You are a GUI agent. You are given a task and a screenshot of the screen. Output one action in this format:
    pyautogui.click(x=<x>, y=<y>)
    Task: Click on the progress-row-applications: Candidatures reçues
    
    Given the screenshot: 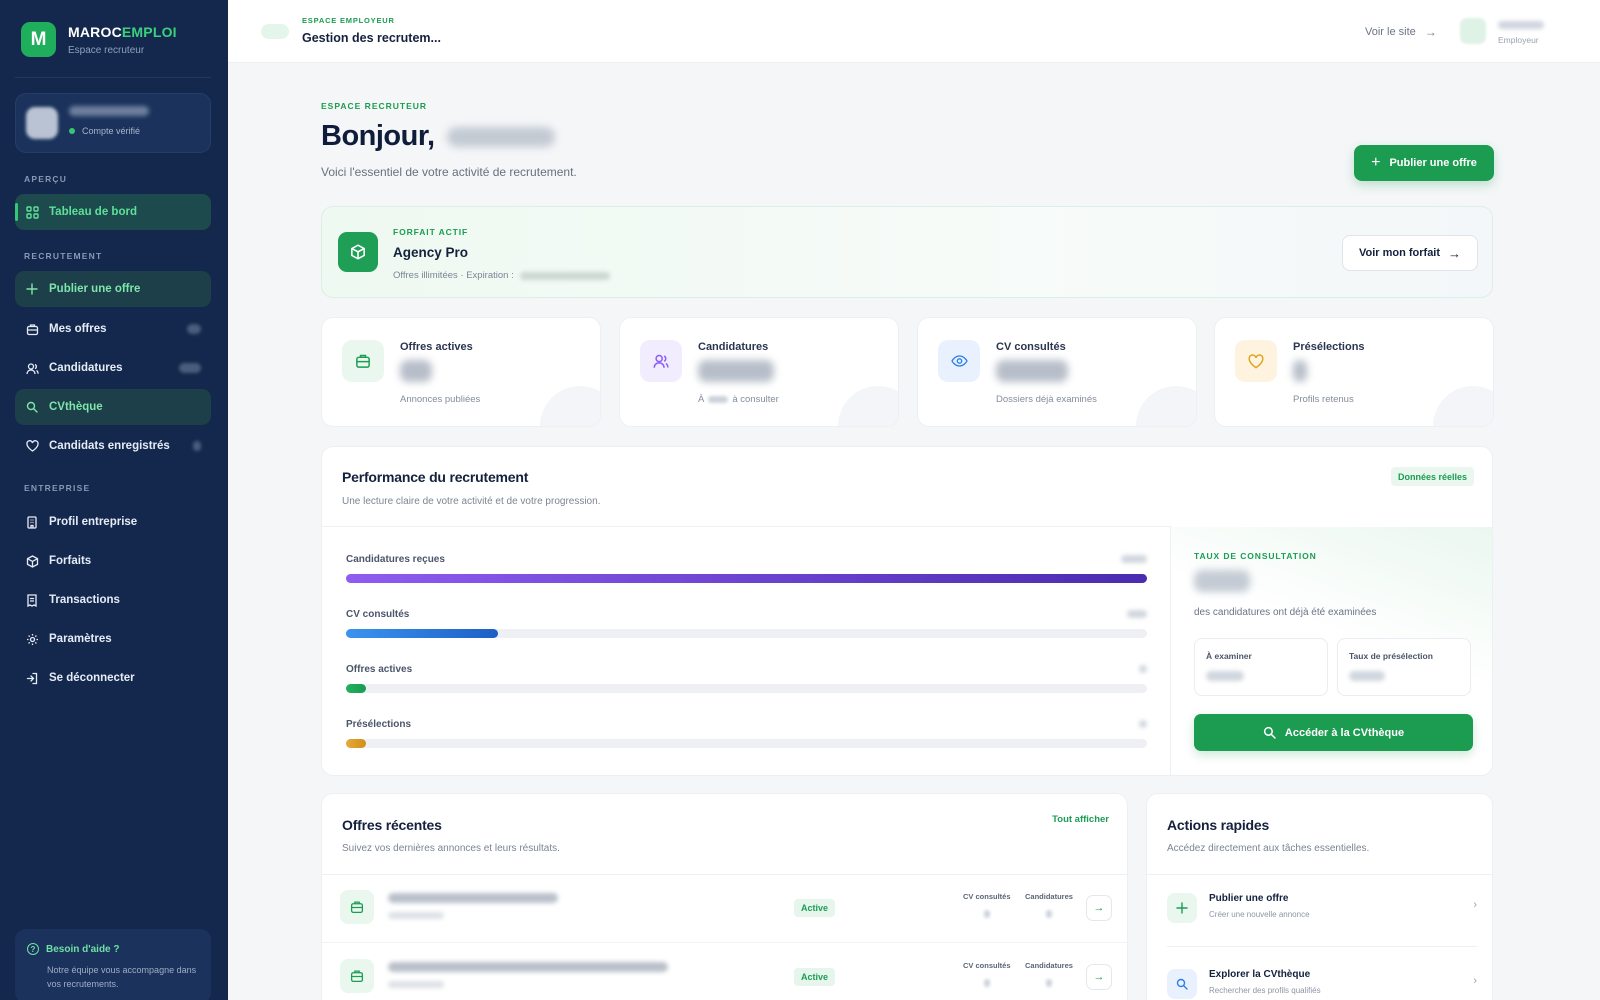 What is the action you would take?
    pyautogui.click(x=746, y=568)
    